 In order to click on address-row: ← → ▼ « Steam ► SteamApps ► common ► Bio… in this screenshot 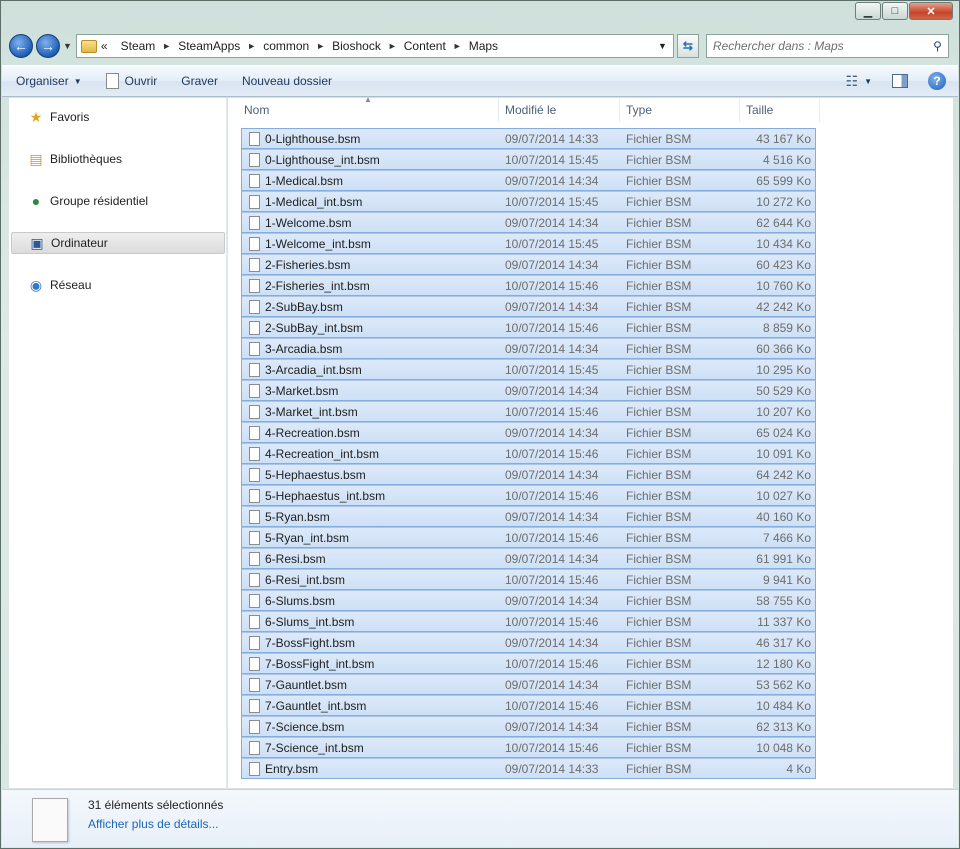, I will do `click(480, 46)`.